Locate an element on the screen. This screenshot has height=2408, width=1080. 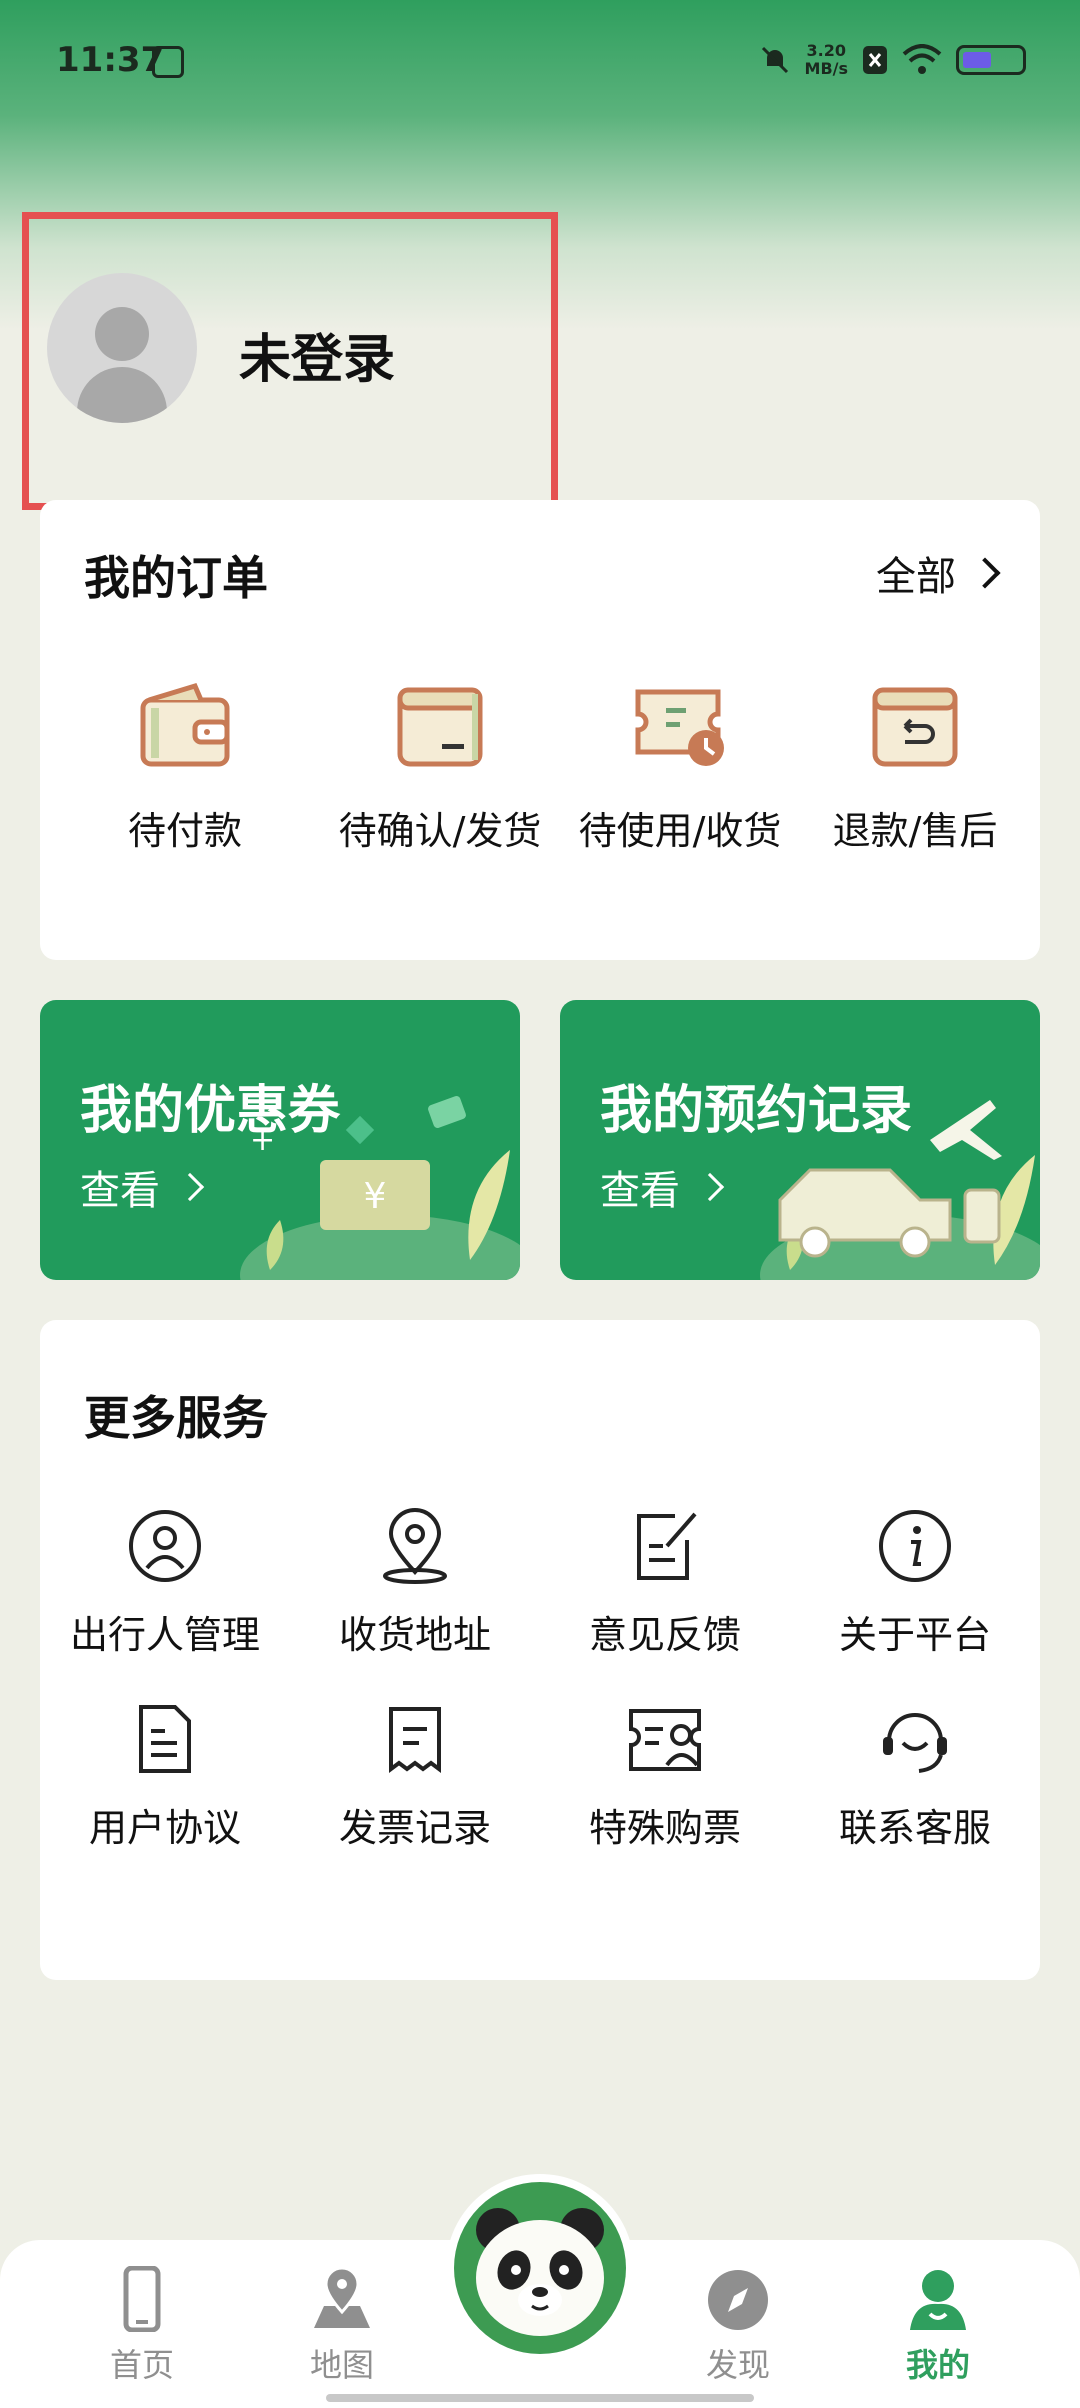
order-label: 待确认/发货 is located at coordinates (440, 831).